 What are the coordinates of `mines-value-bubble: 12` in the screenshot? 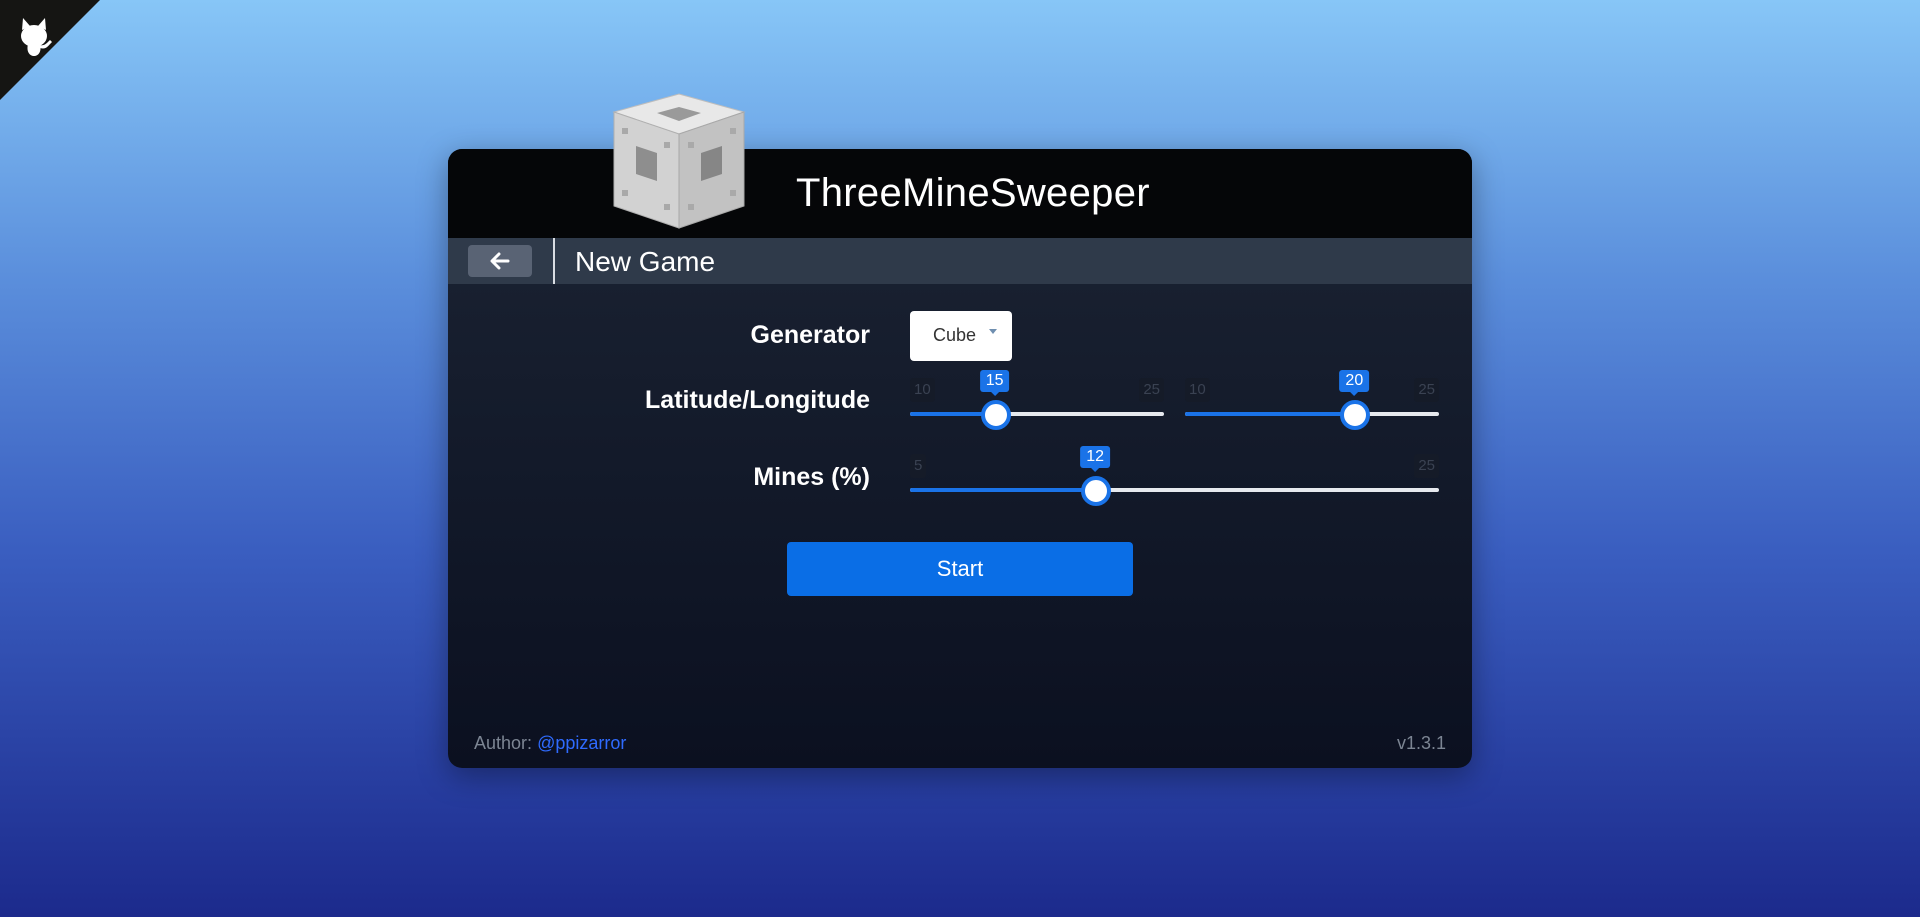 It's located at (1095, 459).